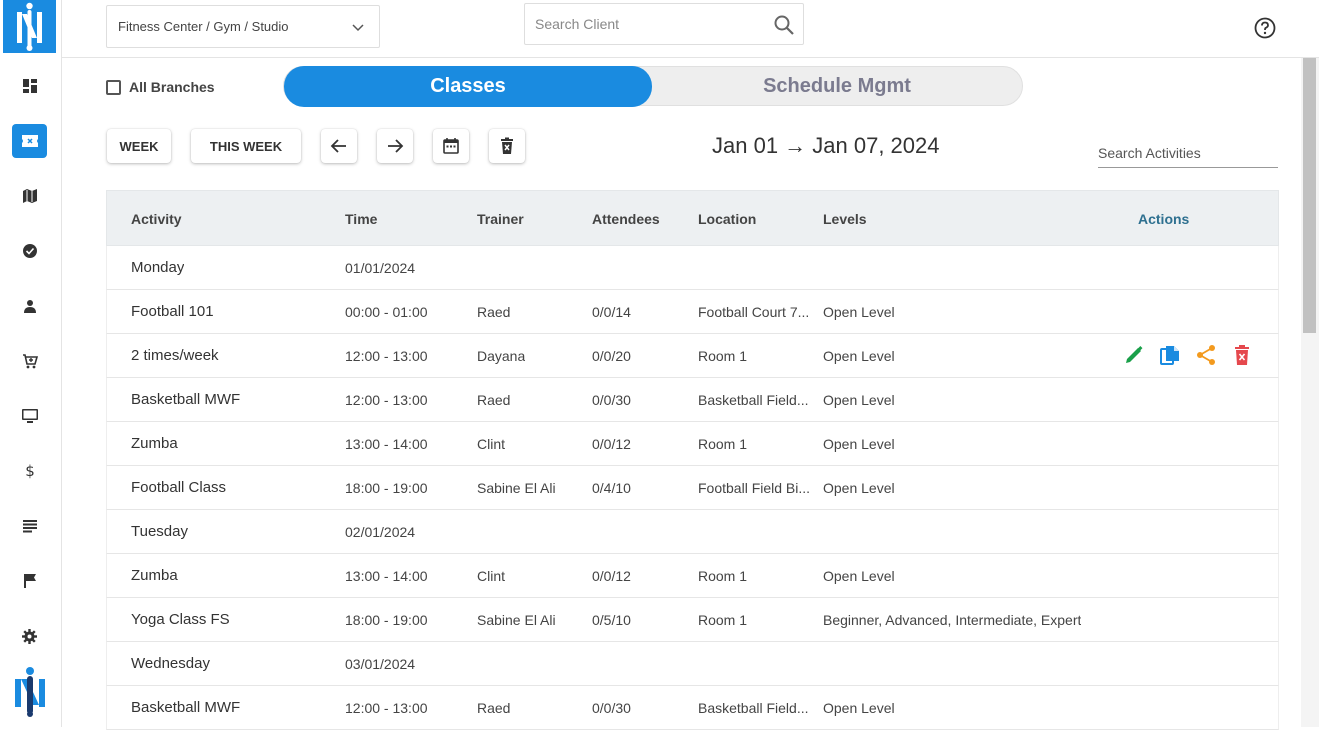 The image size is (1319, 730). I want to click on sidebar-item-dollar: $, so click(29, 471).